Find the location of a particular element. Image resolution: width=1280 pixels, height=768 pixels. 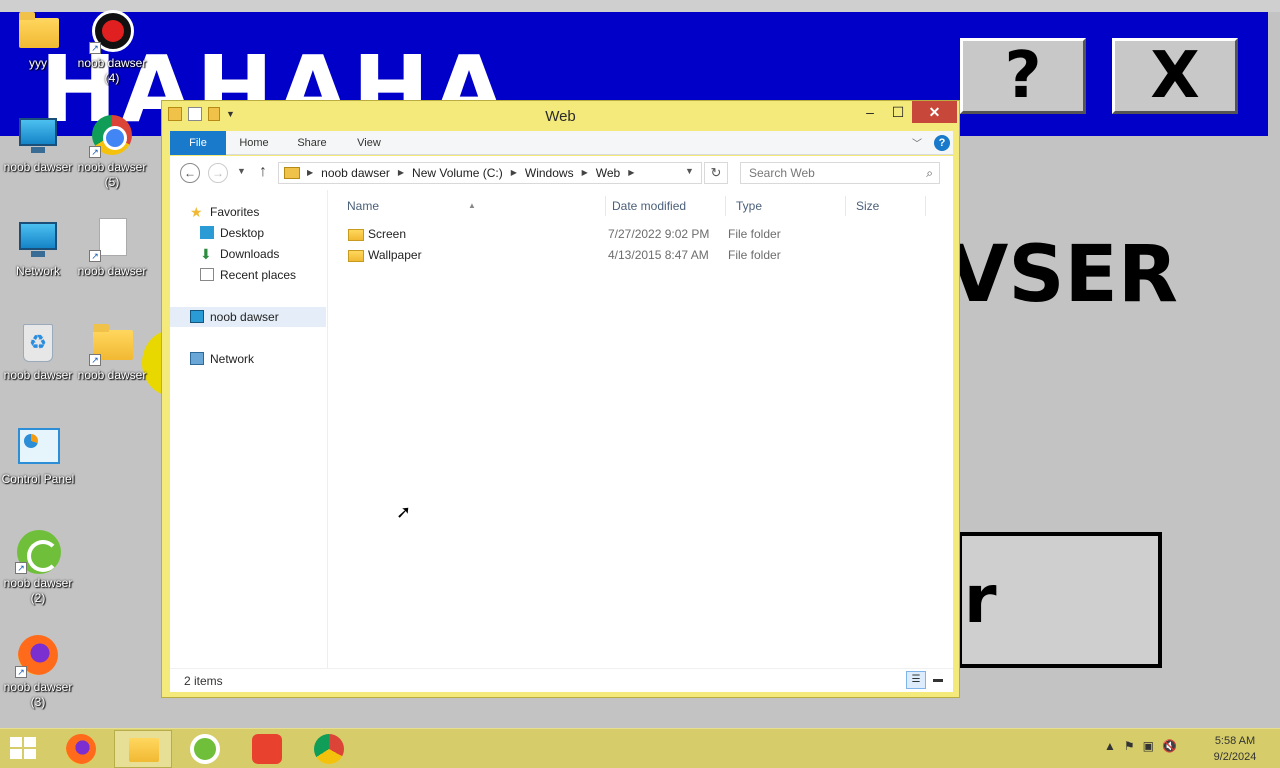

desktop-icon-noob-dawser-3: ↗ noob dawser (3) is located at coordinates (38, 671).